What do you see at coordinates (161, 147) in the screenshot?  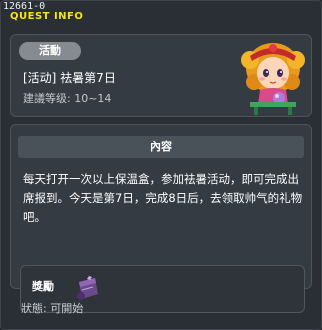 I see `content-section-header: 內容` at bounding box center [161, 147].